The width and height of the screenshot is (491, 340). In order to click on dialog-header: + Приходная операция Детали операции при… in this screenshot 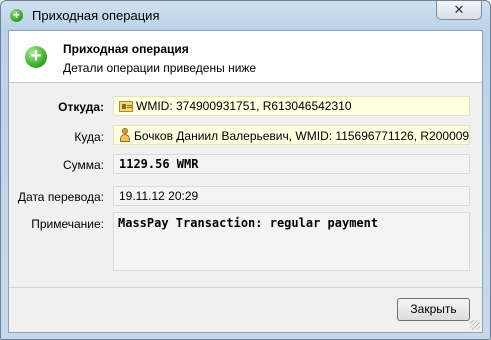, I will do `click(245, 57)`.